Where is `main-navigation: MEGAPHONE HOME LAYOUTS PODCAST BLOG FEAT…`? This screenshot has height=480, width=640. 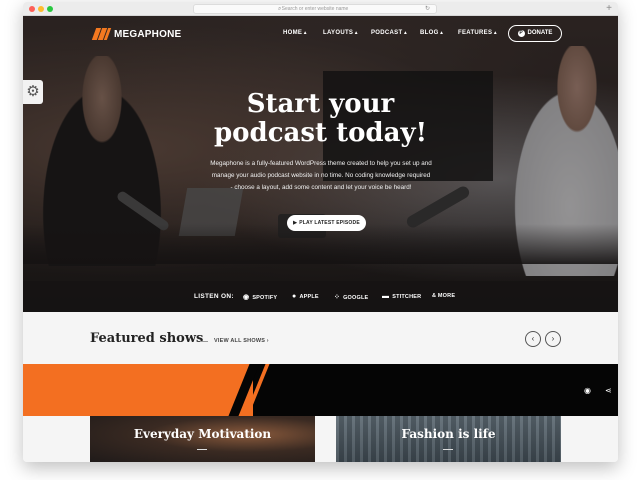
main-navigation: MEGAPHONE HOME LAYOUTS PODCAST BLOG FEAT… is located at coordinates (320, 34).